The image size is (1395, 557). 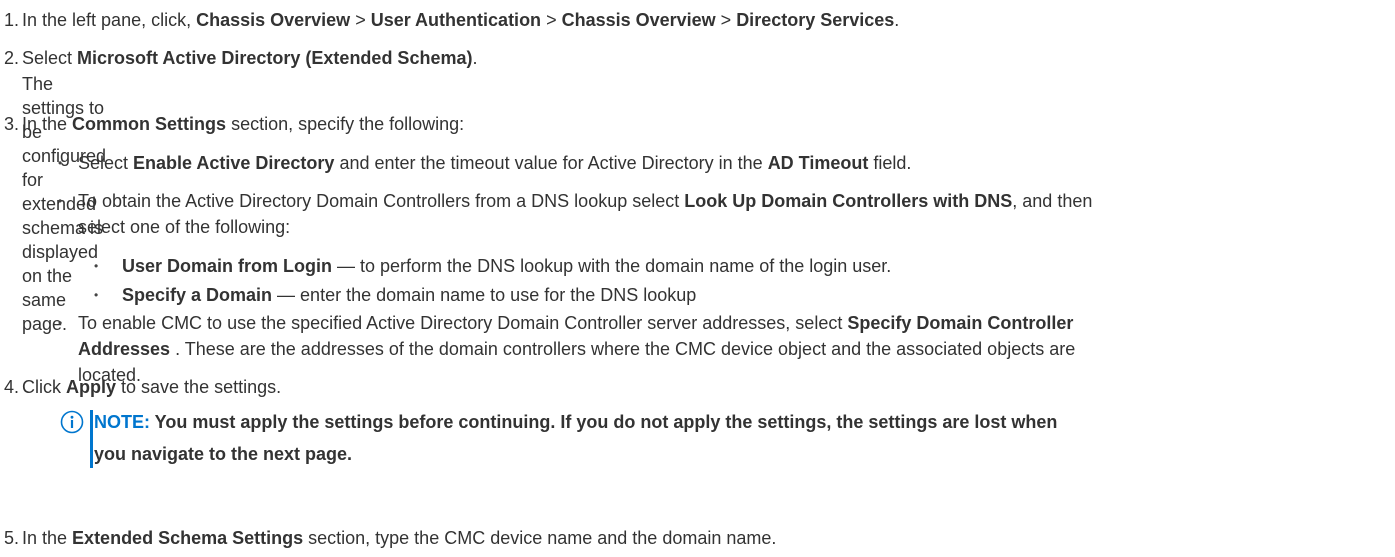 What do you see at coordinates (12, 20) in the screenshot?
I see `step-number: 1.` at bounding box center [12, 20].